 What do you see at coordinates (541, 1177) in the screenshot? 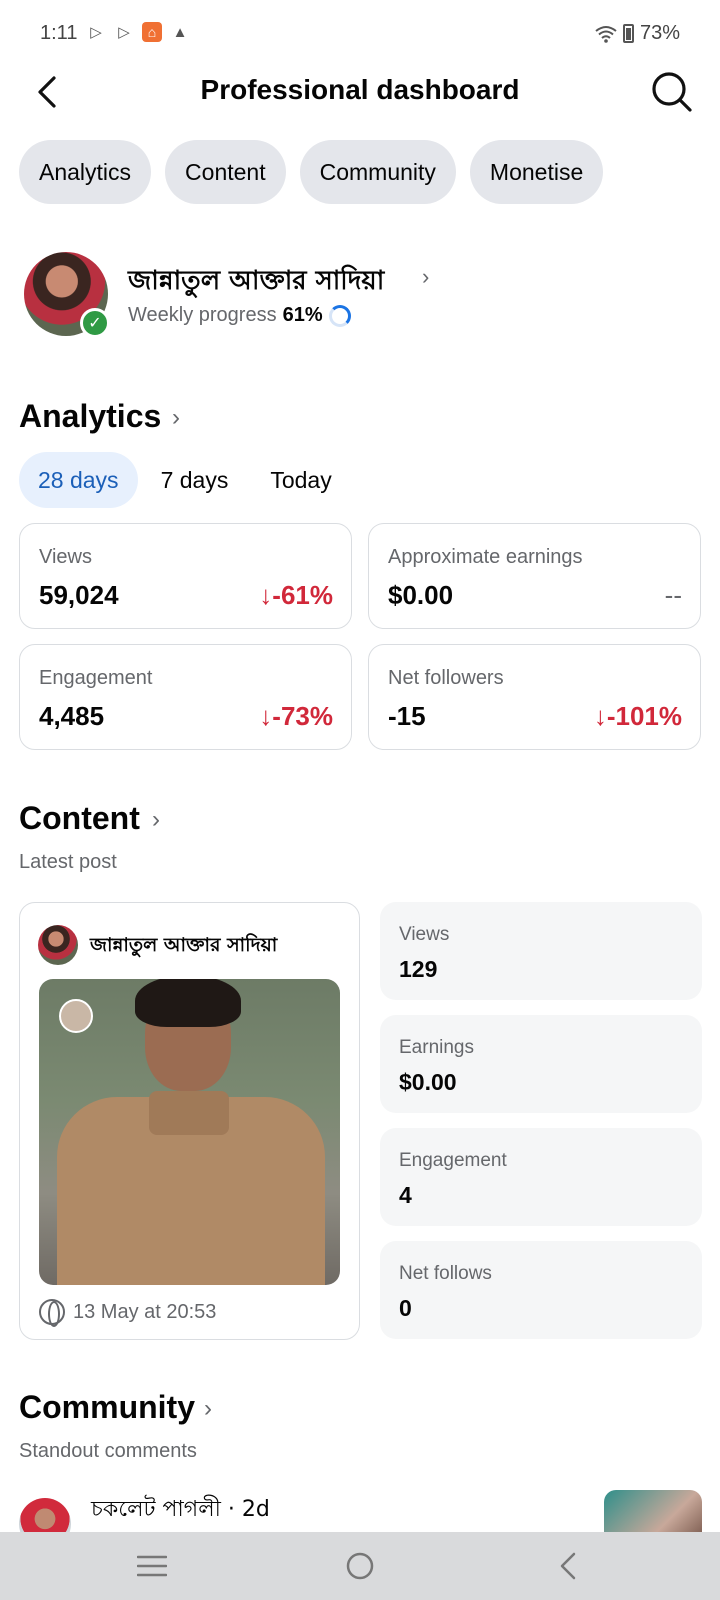
I see `post-engagement-stat: Engagement 4` at bounding box center [541, 1177].